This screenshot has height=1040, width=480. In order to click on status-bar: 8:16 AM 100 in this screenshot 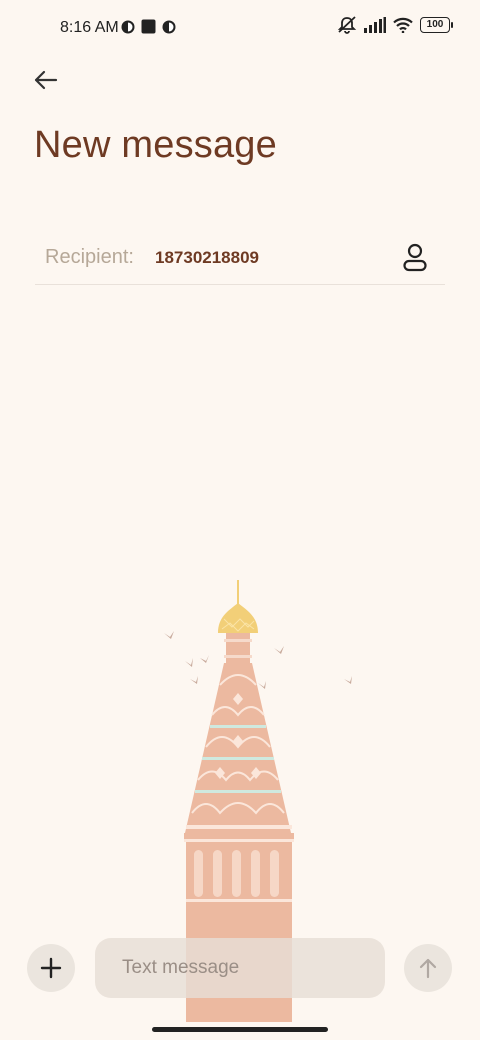, I will do `click(240, 28)`.